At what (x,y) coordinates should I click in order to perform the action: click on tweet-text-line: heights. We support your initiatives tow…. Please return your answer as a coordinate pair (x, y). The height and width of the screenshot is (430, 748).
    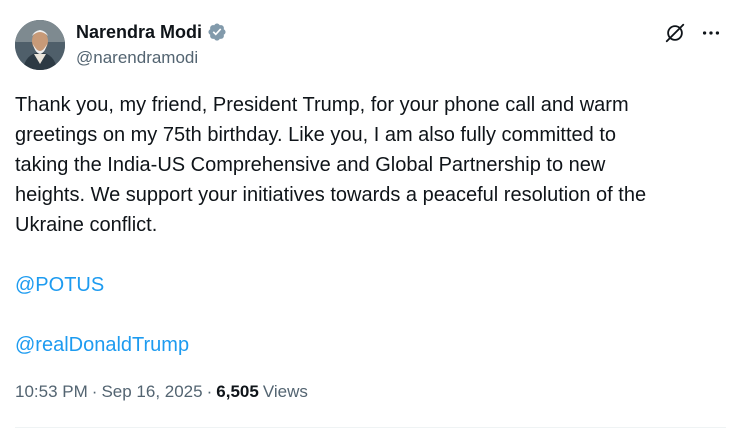
    Looking at the image, I should click on (331, 195).